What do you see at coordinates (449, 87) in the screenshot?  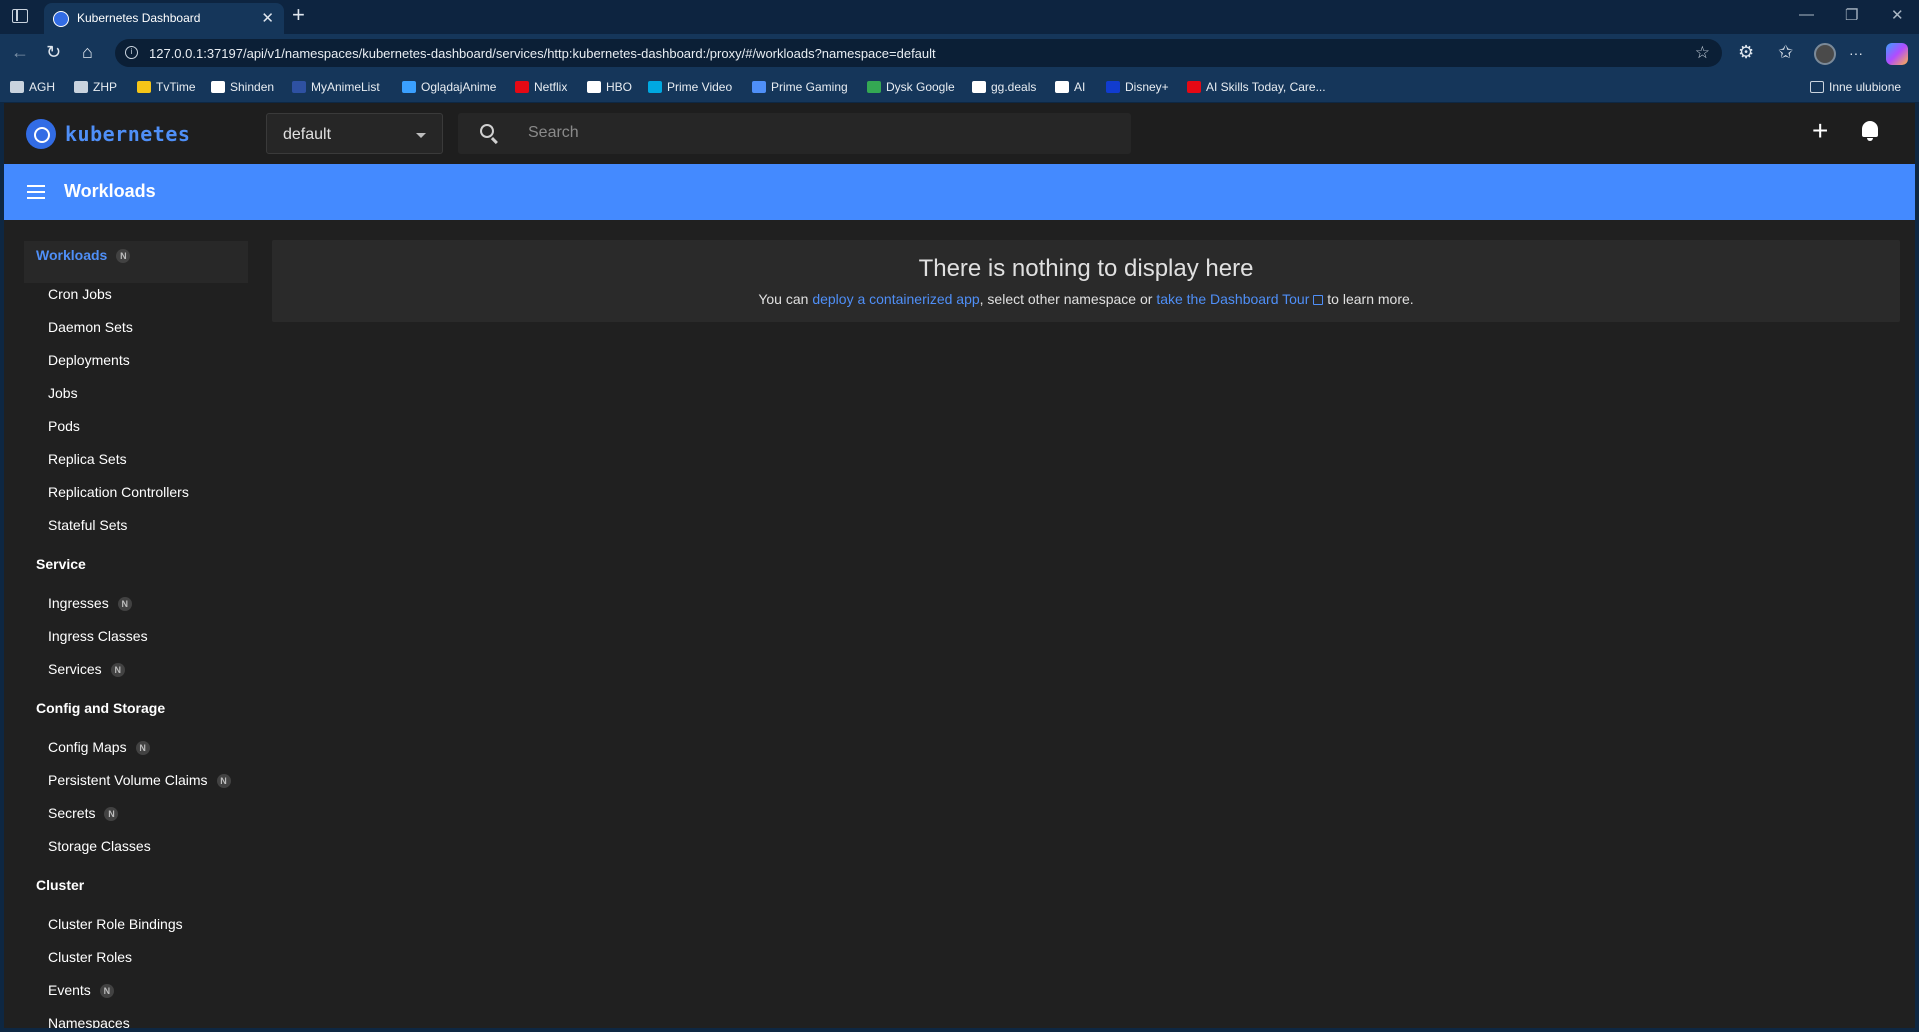 I see `bookmark-item: OglądajAnime` at bounding box center [449, 87].